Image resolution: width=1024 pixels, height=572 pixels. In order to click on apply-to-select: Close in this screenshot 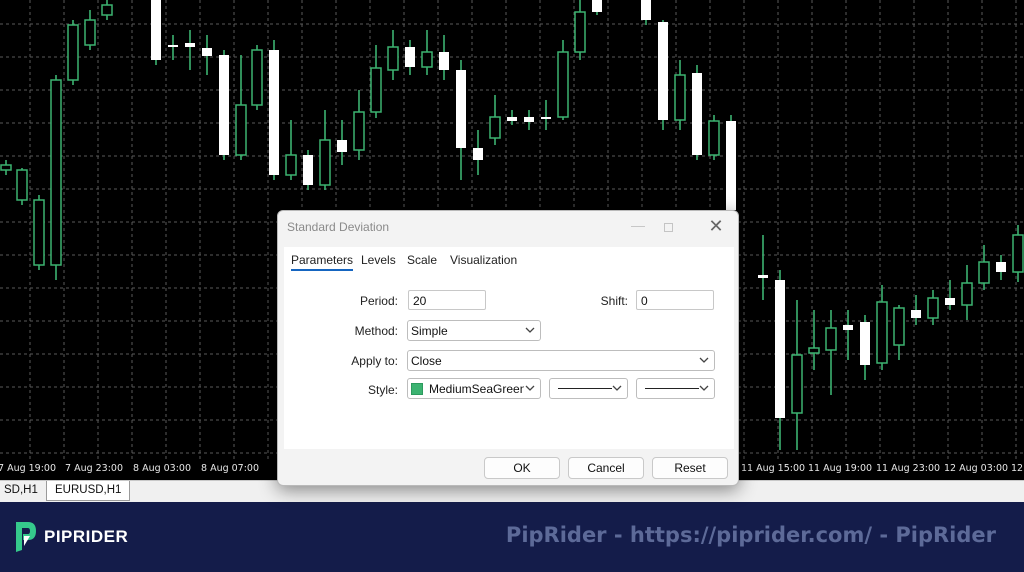, I will do `click(561, 360)`.